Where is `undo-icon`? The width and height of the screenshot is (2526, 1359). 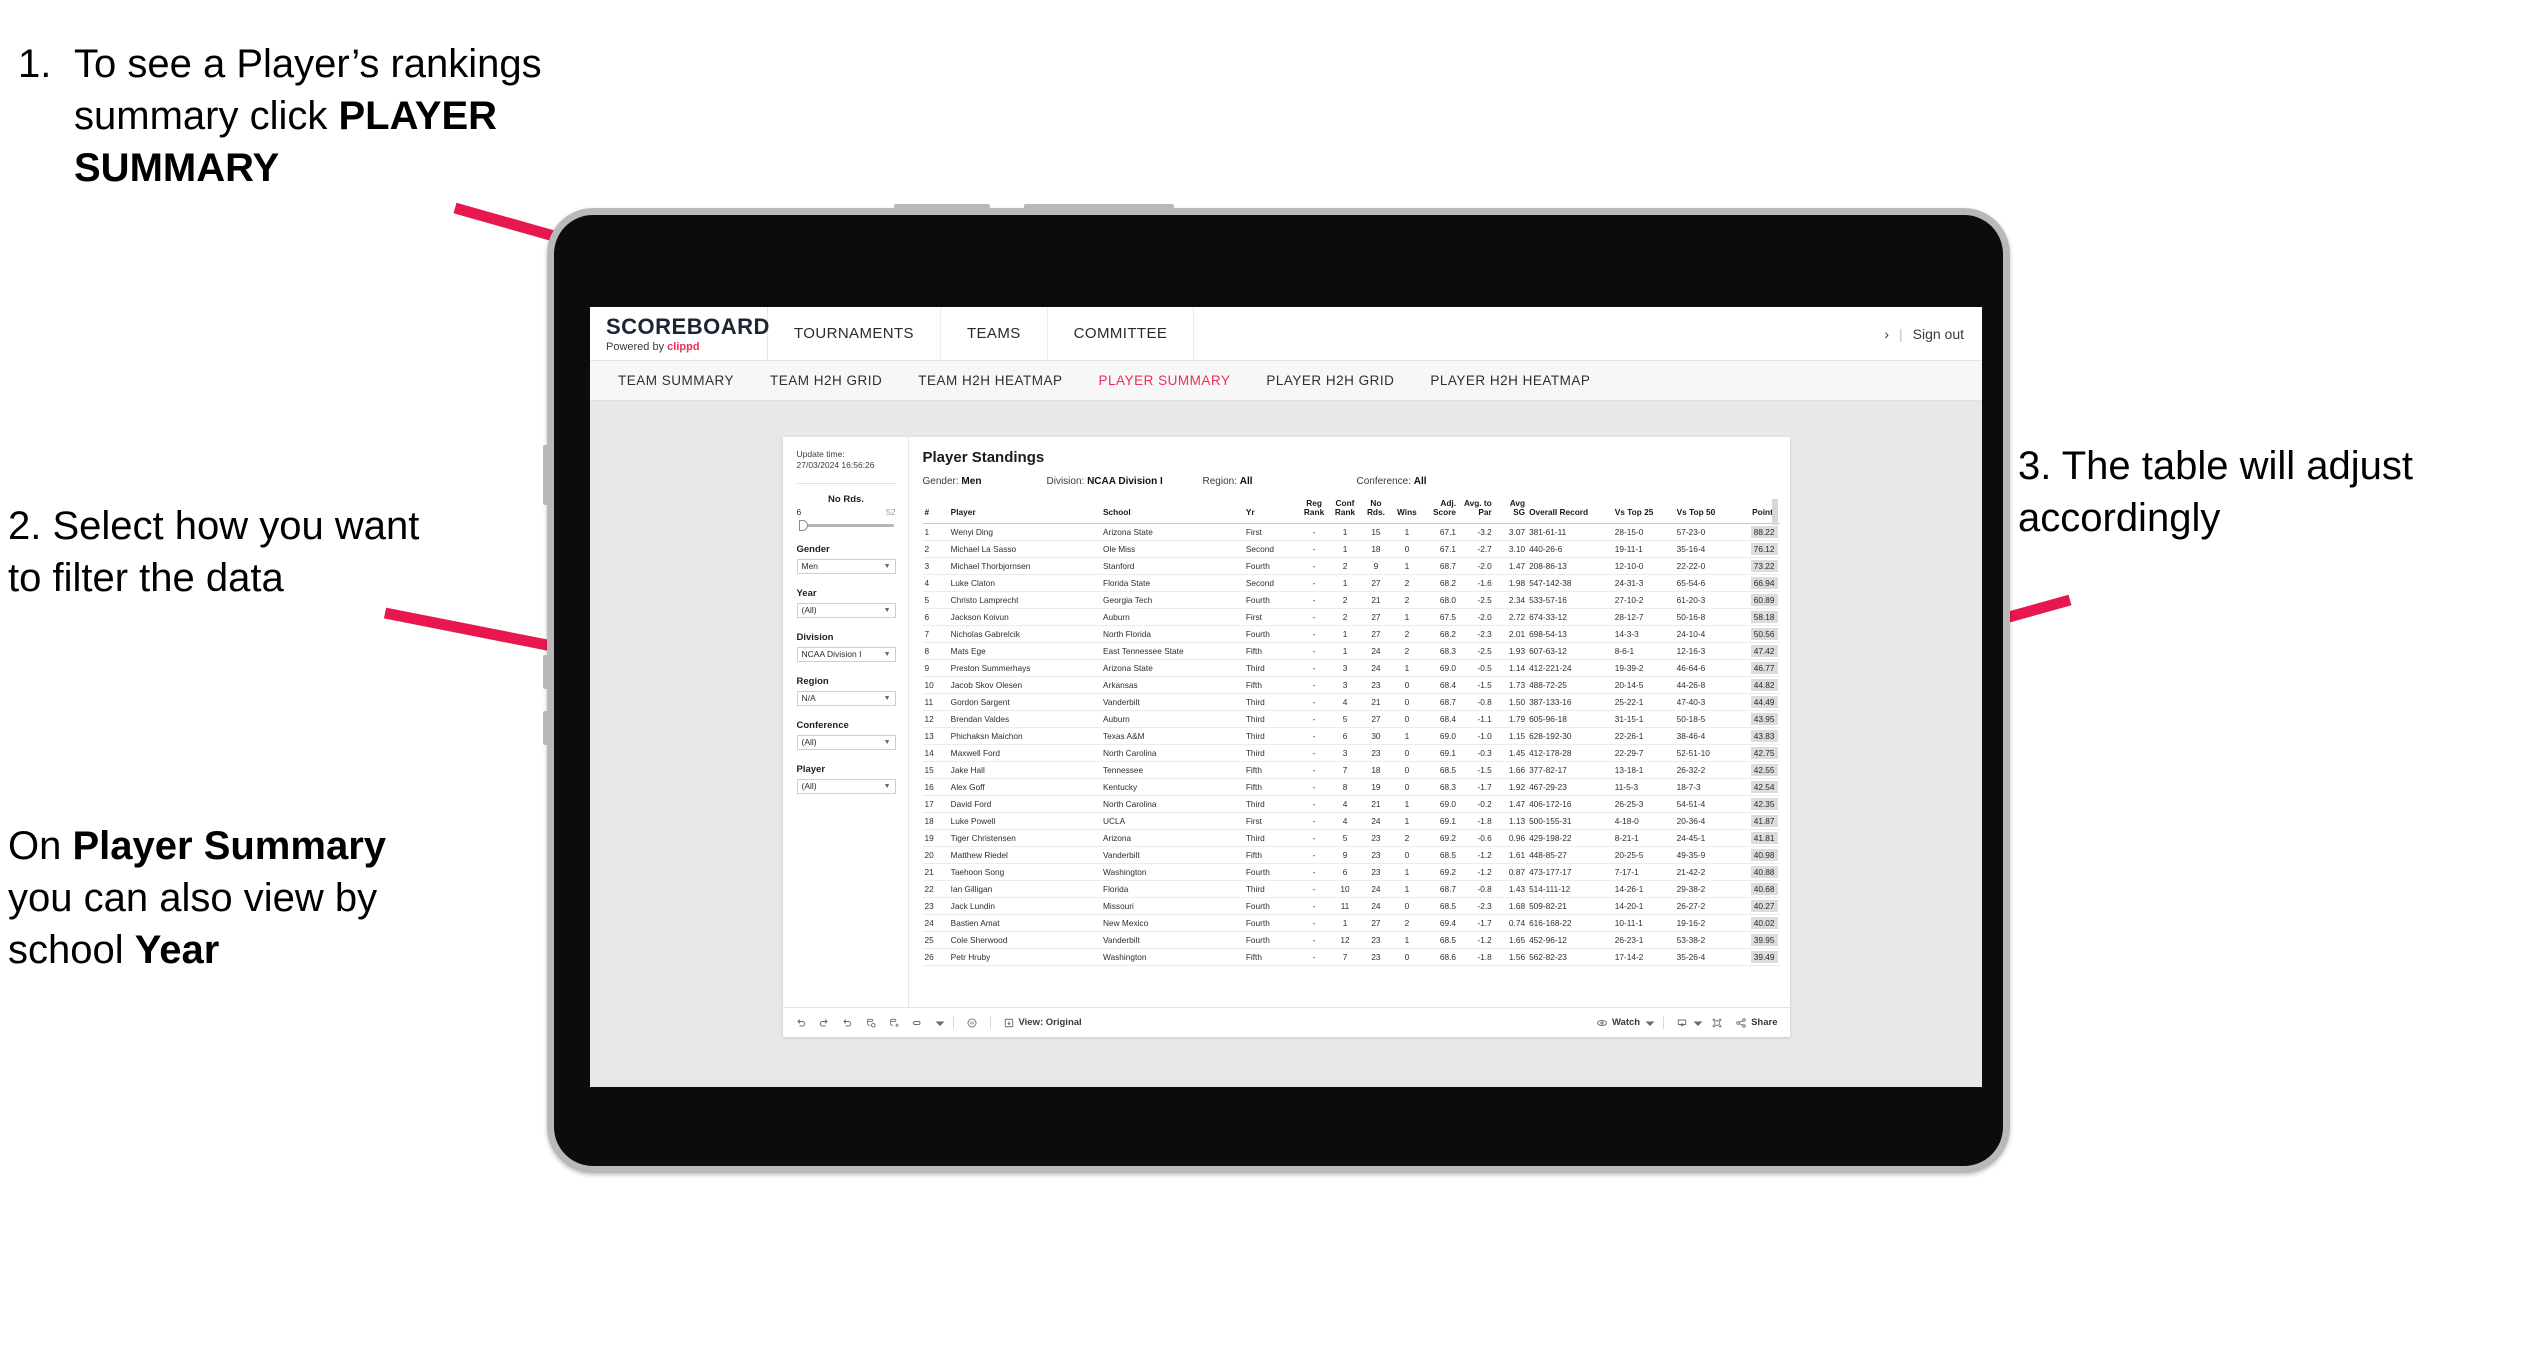
undo-icon is located at coordinates (801, 1023).